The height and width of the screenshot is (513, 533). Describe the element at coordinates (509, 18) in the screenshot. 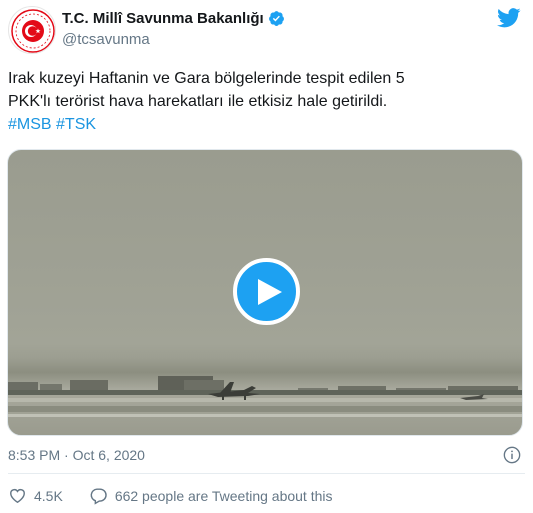

I see `twitter-logo-icon` at that location.